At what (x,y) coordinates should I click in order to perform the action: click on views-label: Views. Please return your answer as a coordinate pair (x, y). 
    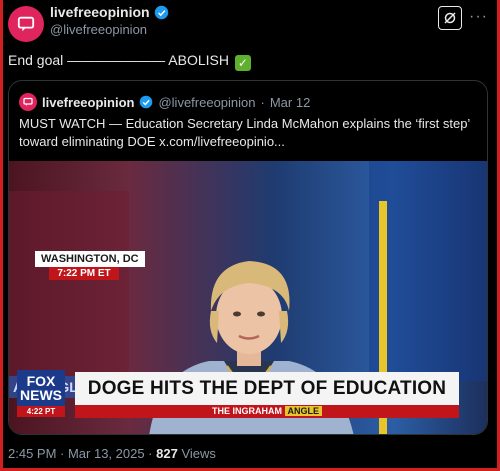
    Looking at the image, I should click on (198, 453).